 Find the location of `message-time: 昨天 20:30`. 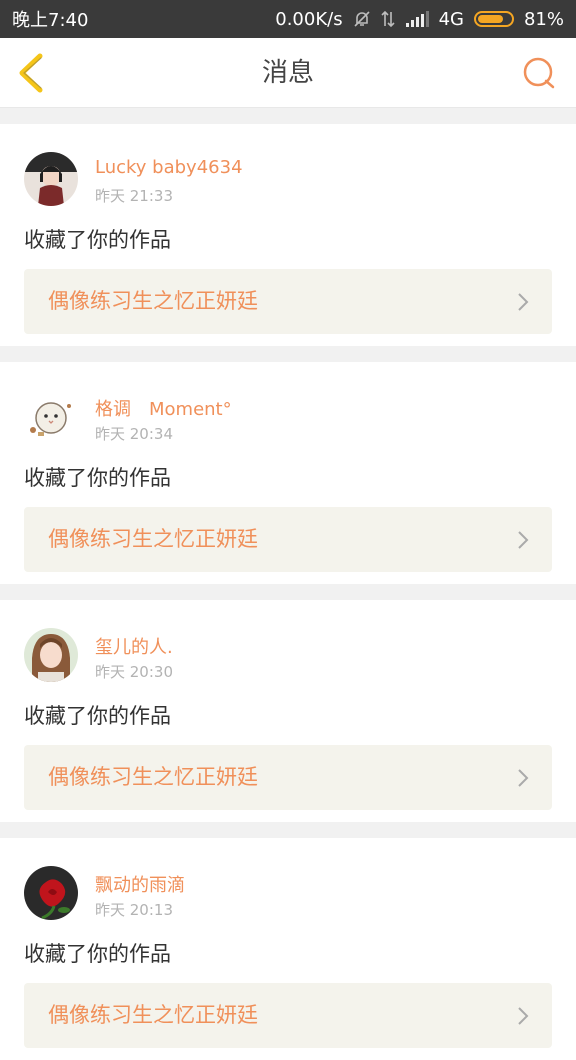

message-time: 昨天 20:30 is located at coordinates (134, 672).